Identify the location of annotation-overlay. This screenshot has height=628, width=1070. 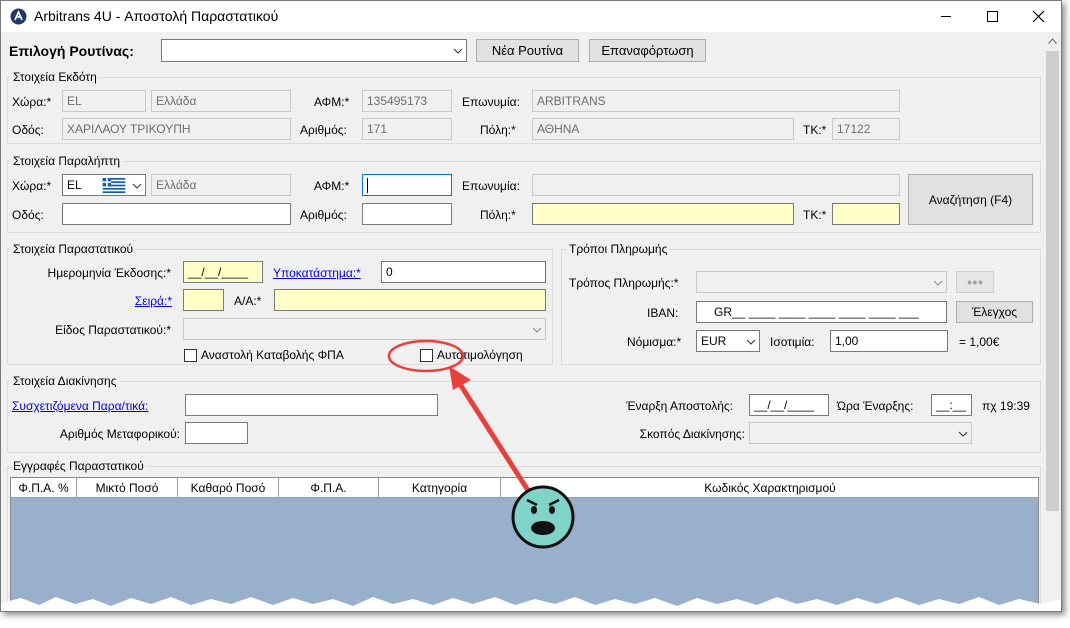
(481, 444).